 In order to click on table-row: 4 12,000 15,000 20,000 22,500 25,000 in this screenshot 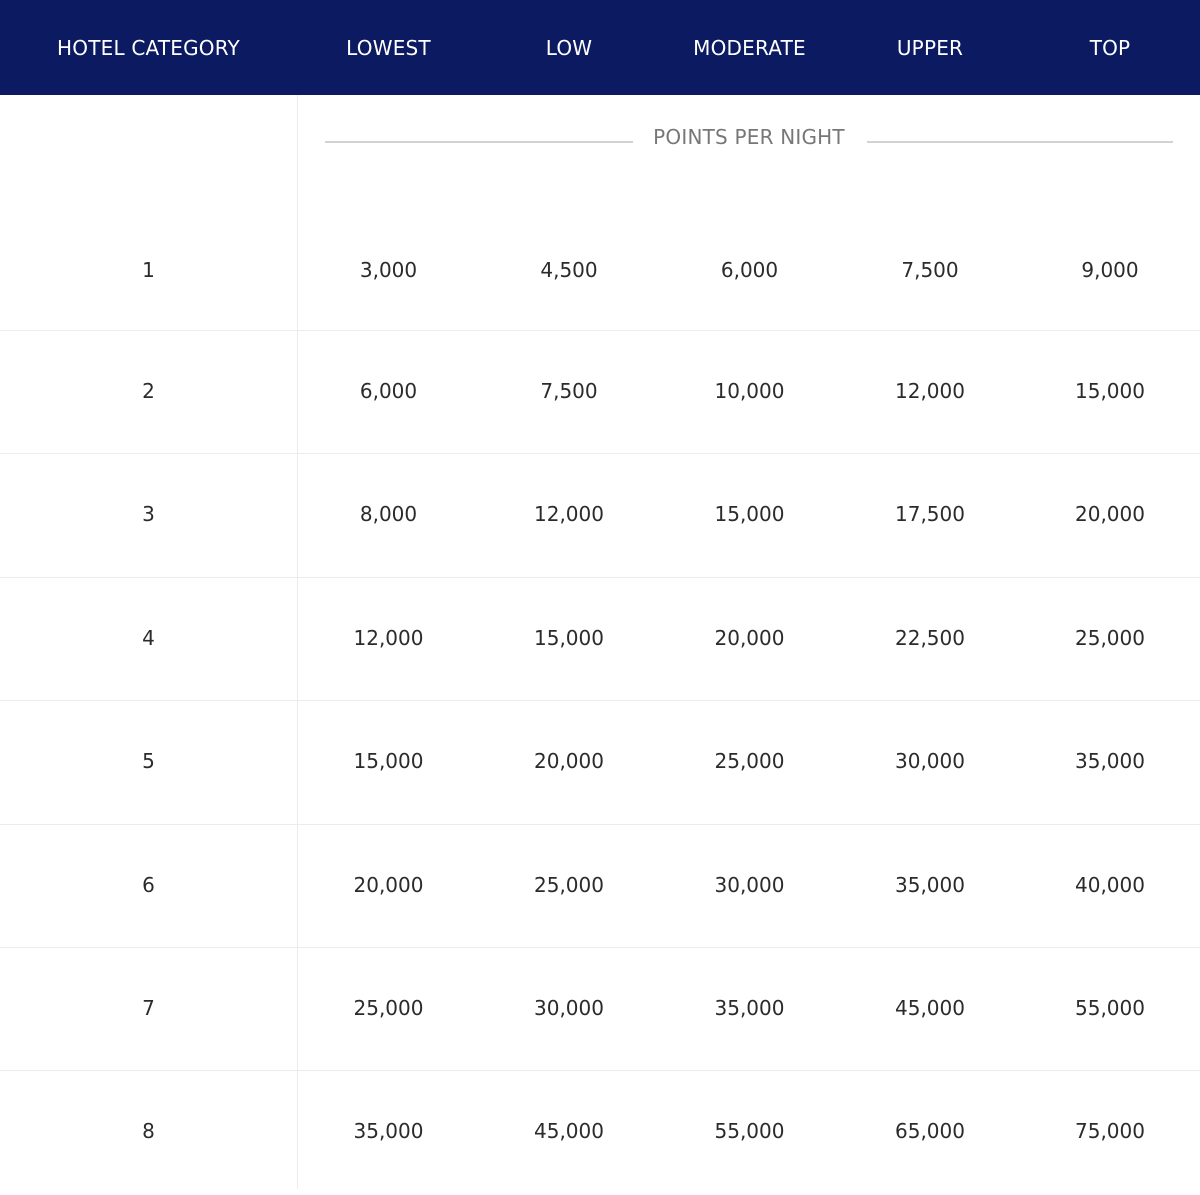, I will do `click(600, 640)`.